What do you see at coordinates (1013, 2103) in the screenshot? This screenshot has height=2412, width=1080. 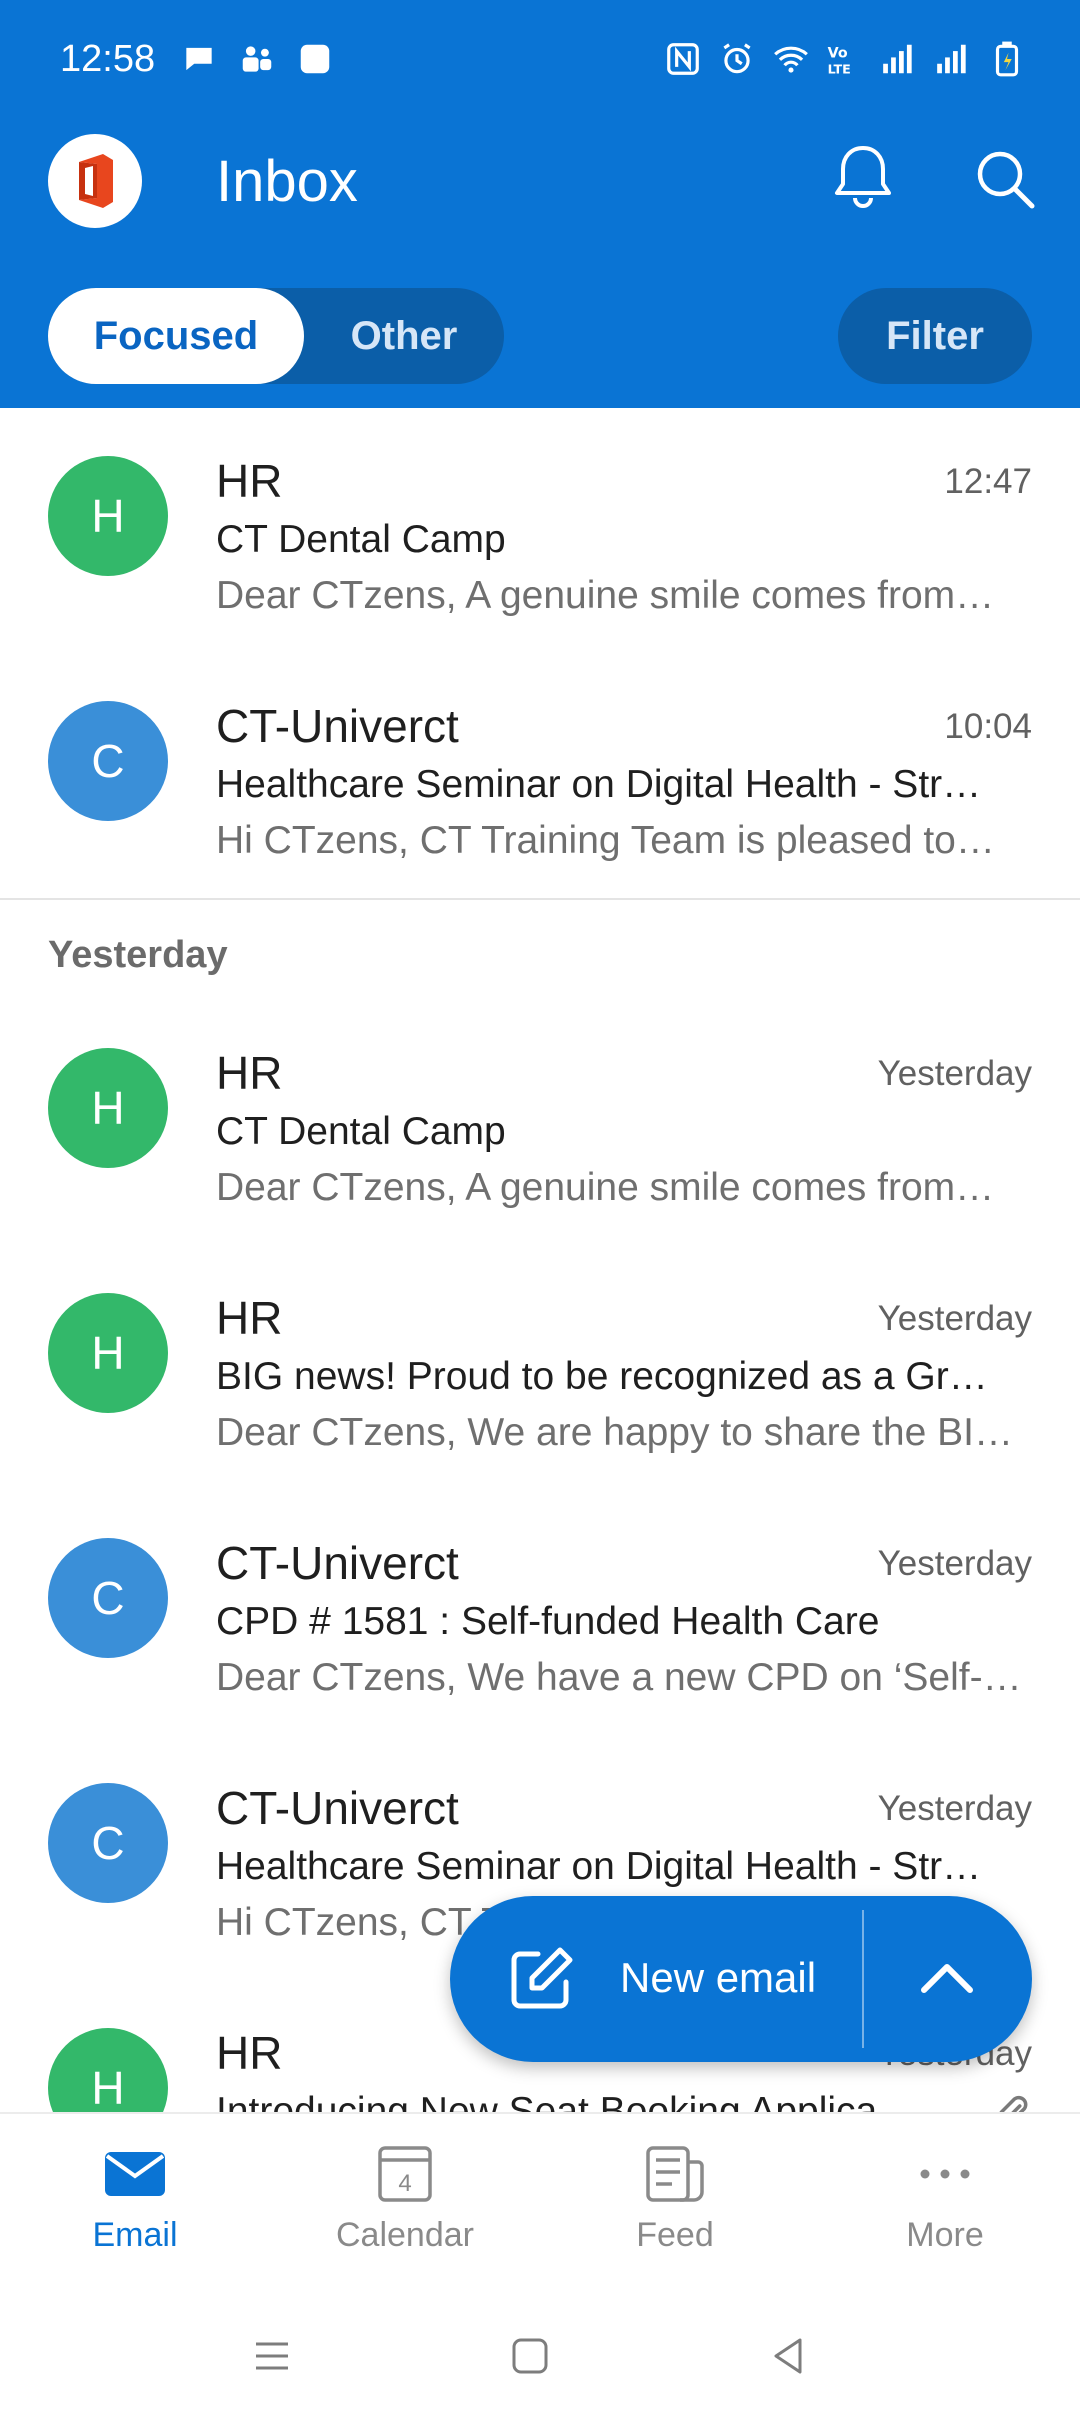 I see `attachment-icon` at bounding box center [1013, 2103].